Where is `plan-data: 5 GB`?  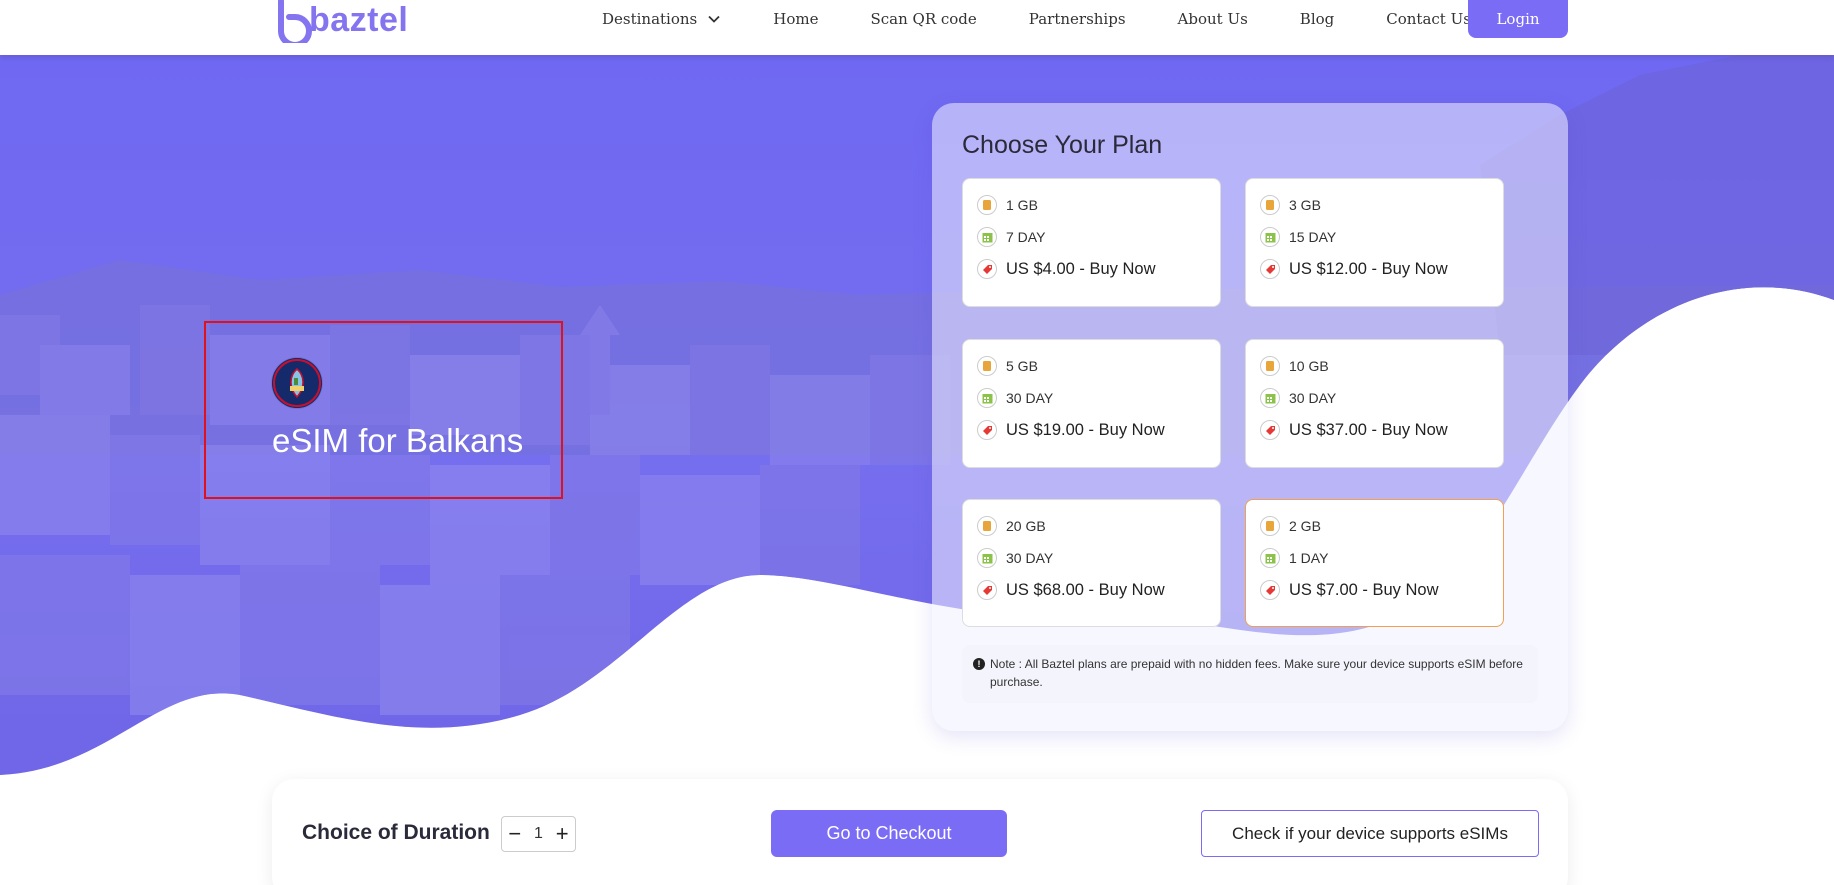 plan-data: 5 GB is located at coordinates (1022, 366).